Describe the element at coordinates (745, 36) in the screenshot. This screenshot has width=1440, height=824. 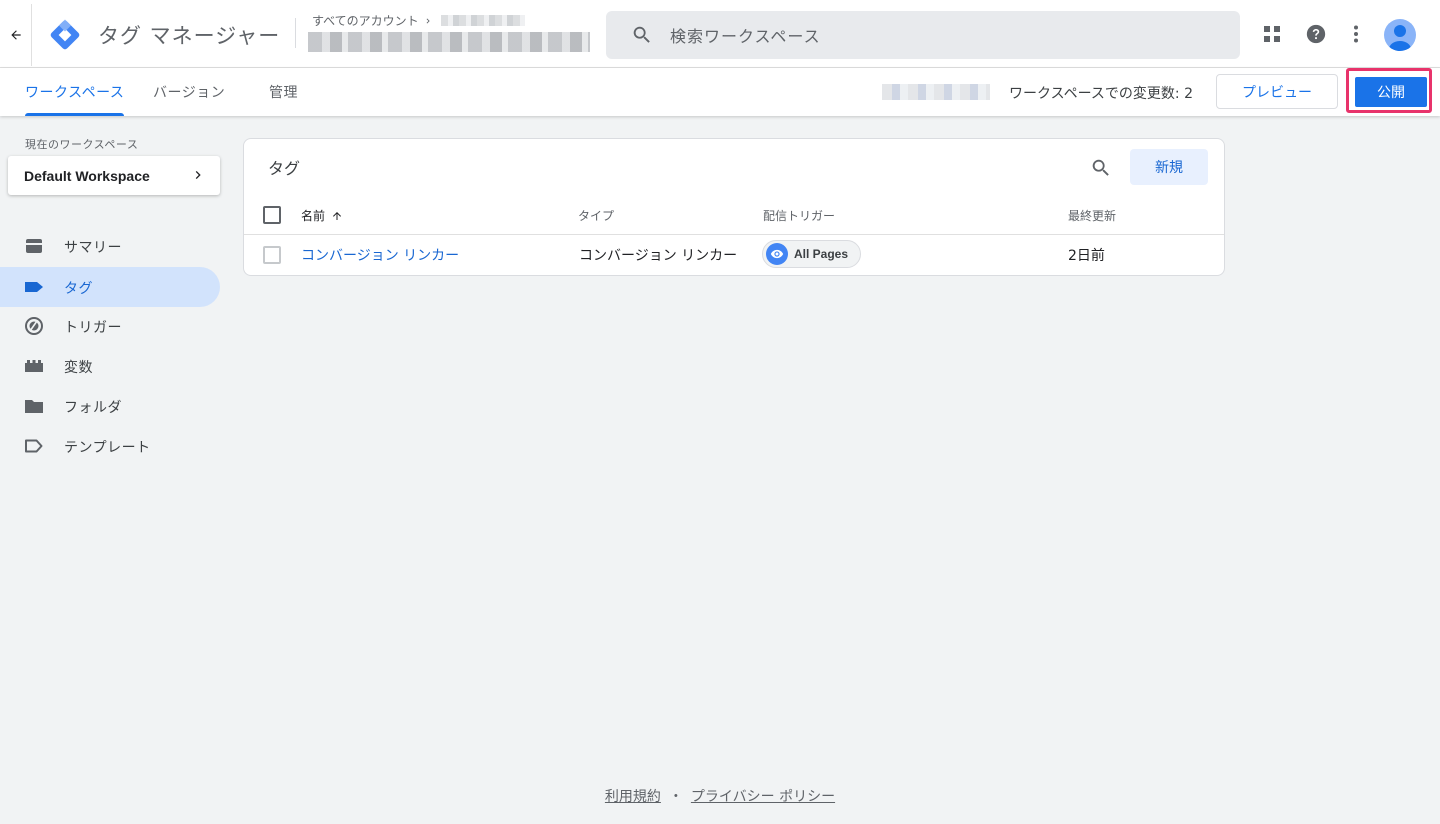
I see `search-placeholder: 検索ワークスペース` at that location.